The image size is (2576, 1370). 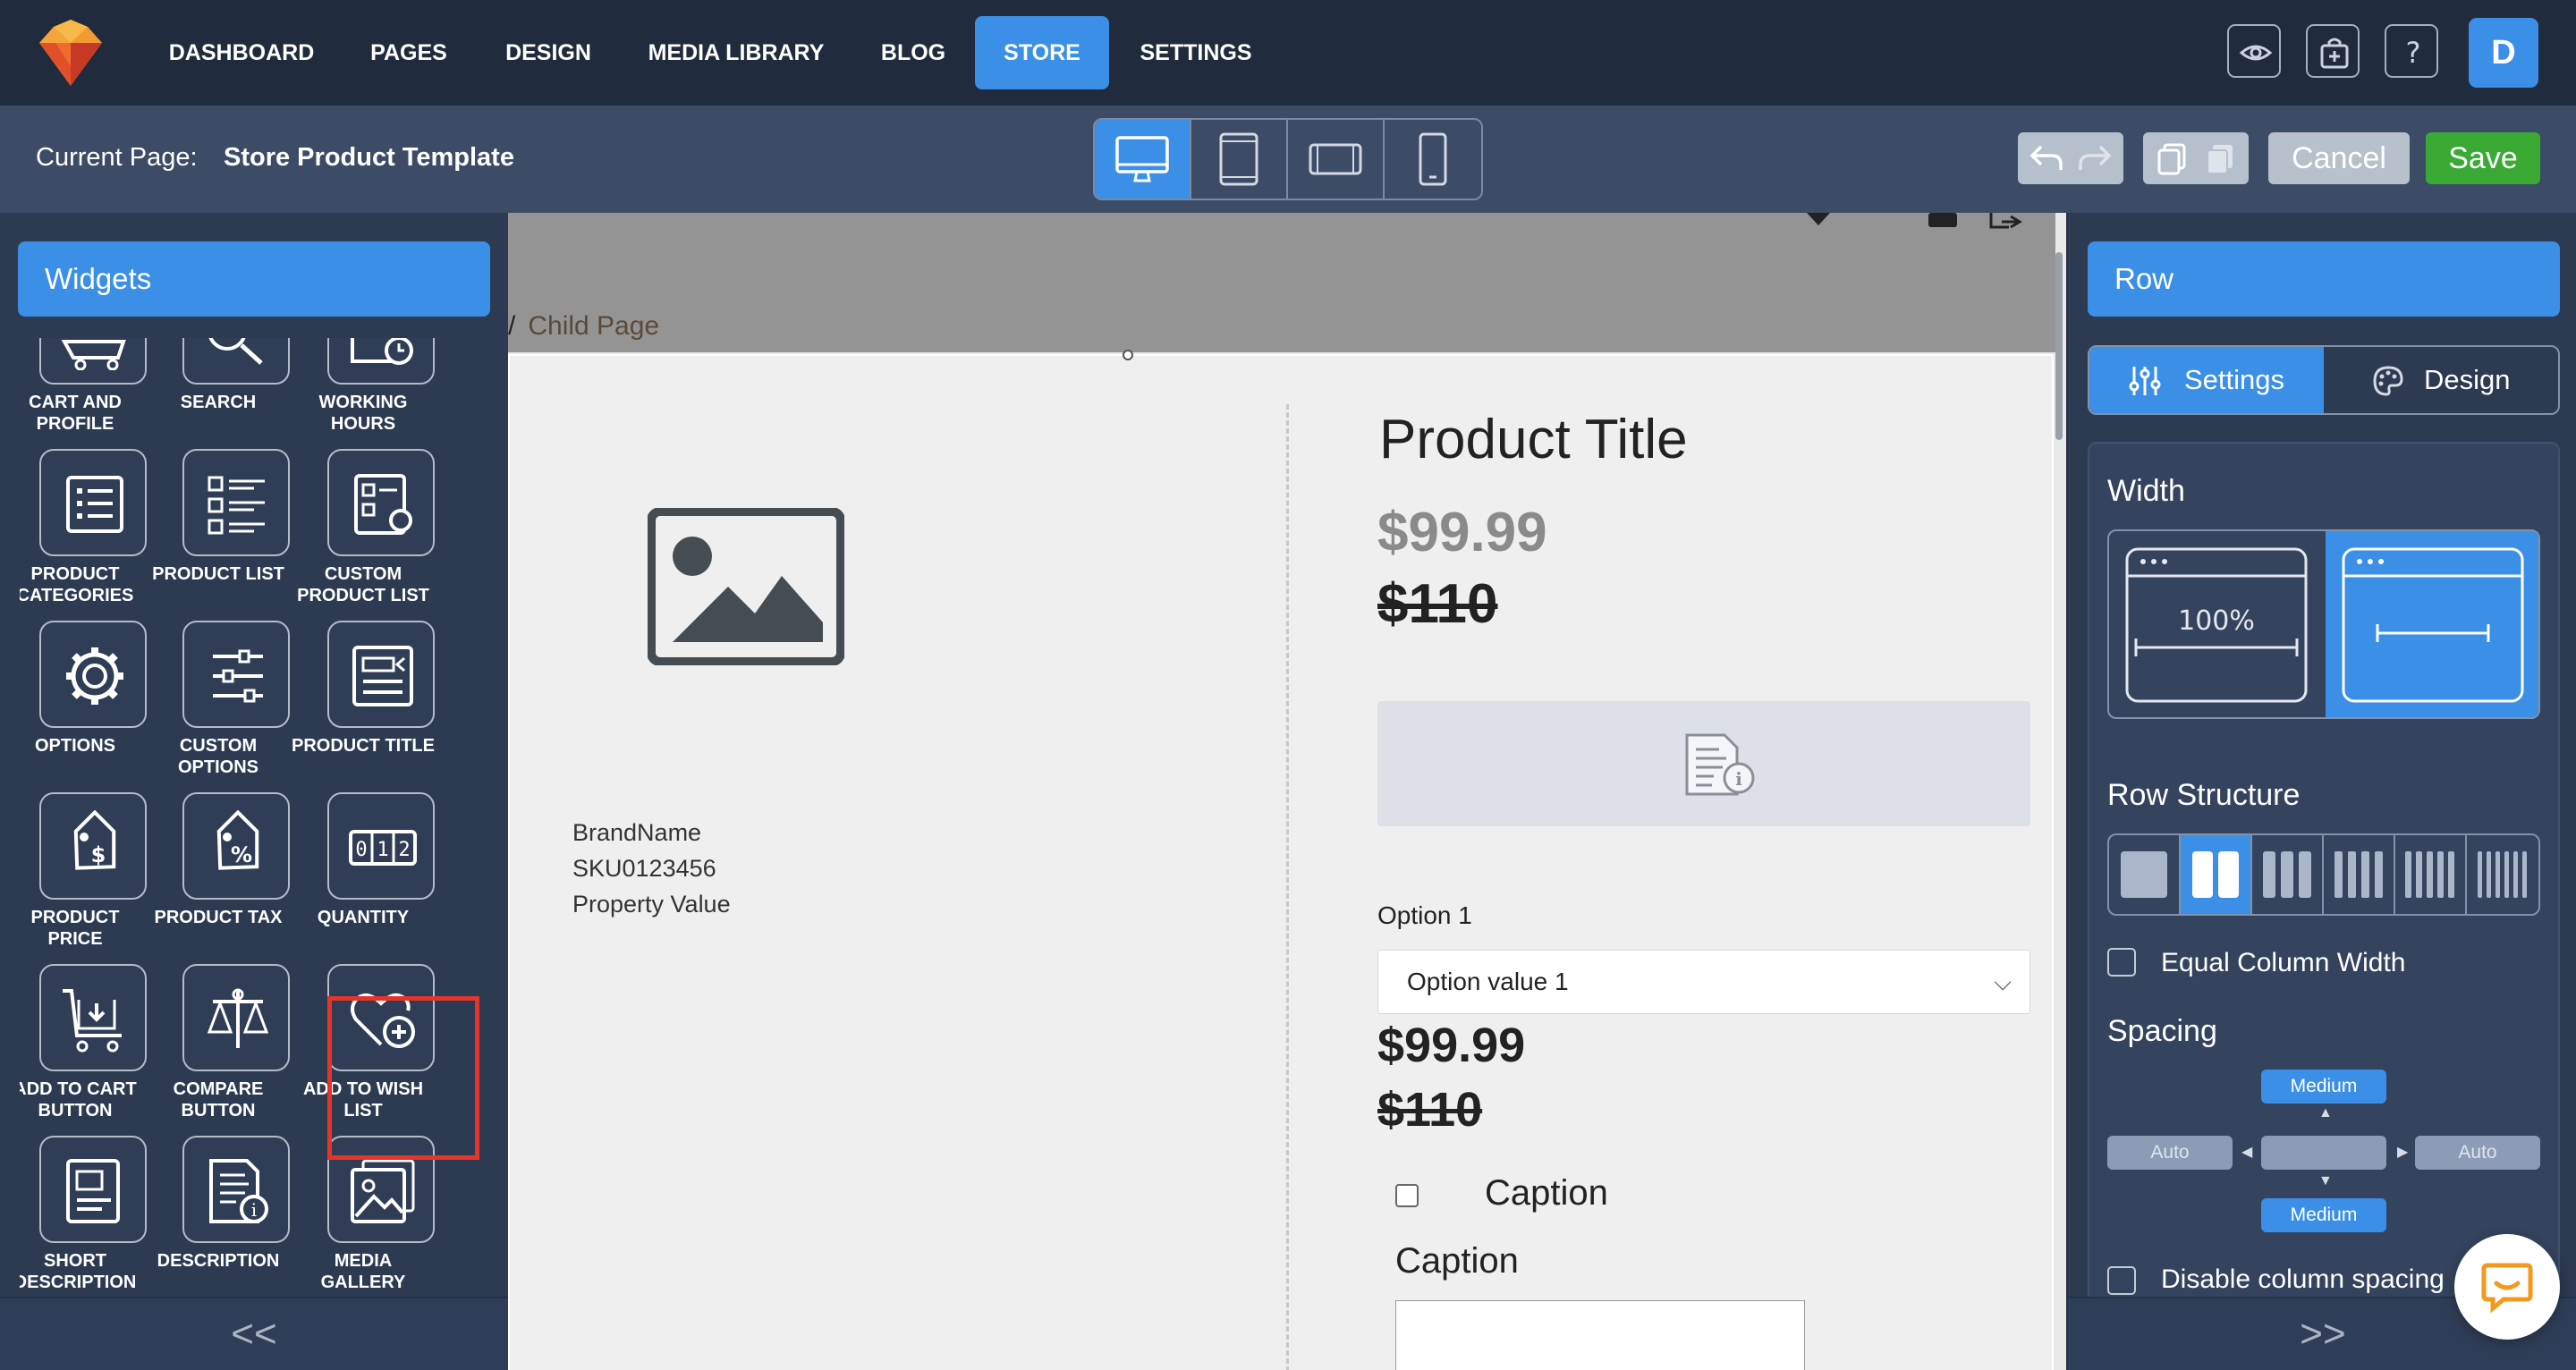 I want to click on nav-pages: PAGES, so click(x=409, y=52).